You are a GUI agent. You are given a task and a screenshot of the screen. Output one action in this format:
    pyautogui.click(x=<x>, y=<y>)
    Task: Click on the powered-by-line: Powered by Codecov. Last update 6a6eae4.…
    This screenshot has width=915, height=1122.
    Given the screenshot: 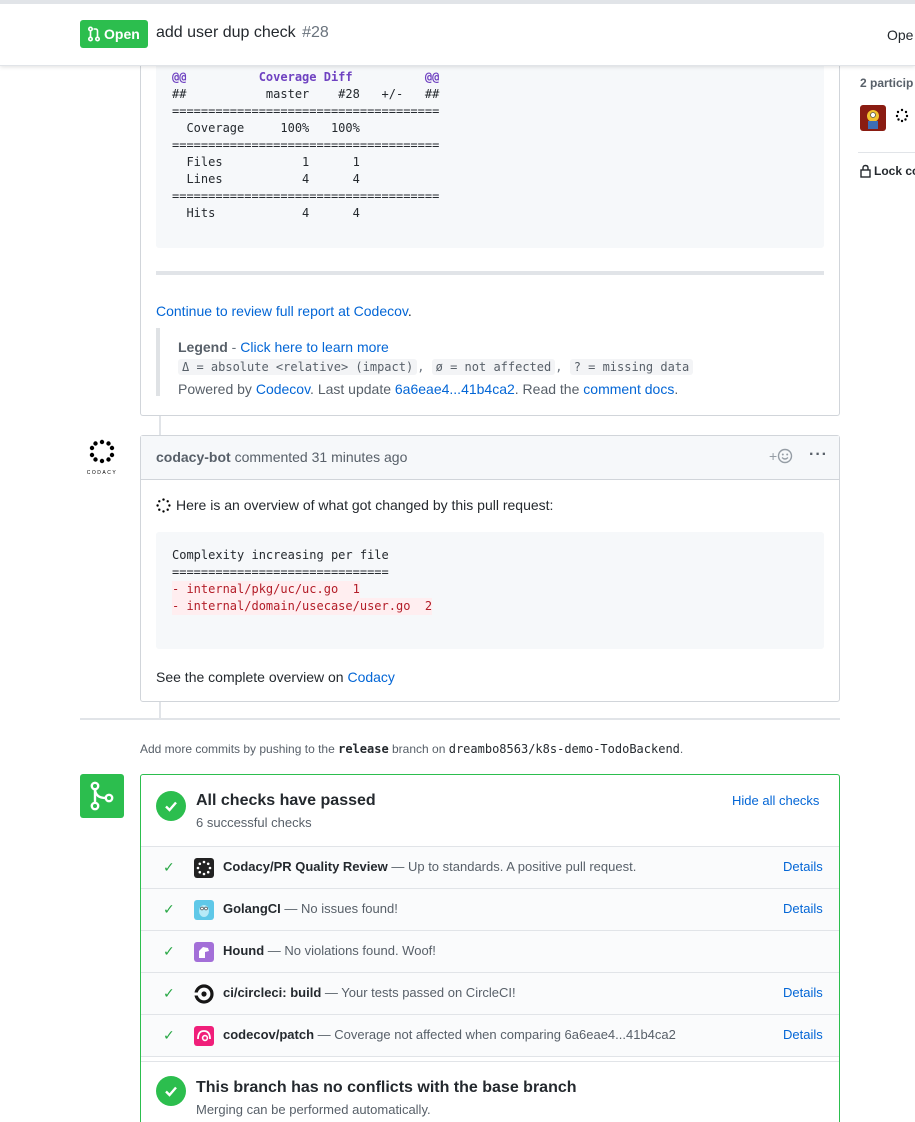 What is the action you would take?
    pyautogui.click(x=428, y=389)
    